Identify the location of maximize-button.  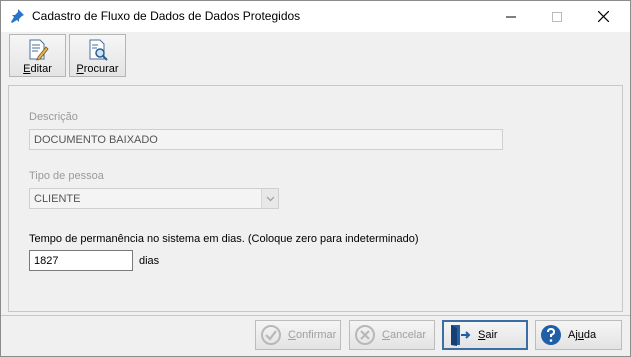
(557, 16).